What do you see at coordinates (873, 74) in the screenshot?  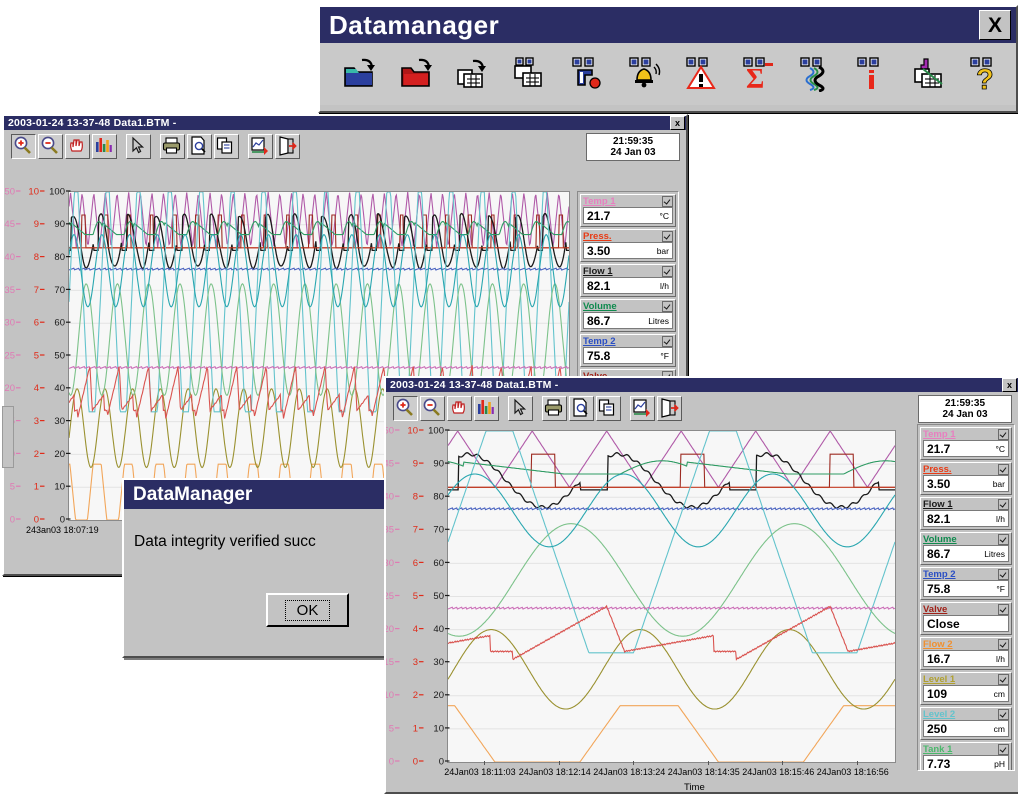 I see `info-icon` at bounding box center [873, 74].